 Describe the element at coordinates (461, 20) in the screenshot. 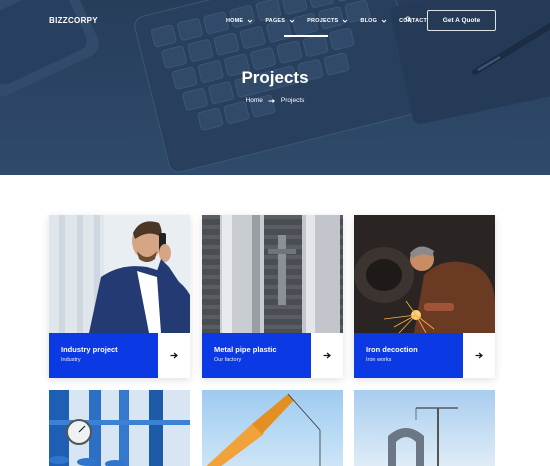

I see `get-a-quote-button: Get A Quote` at that location.